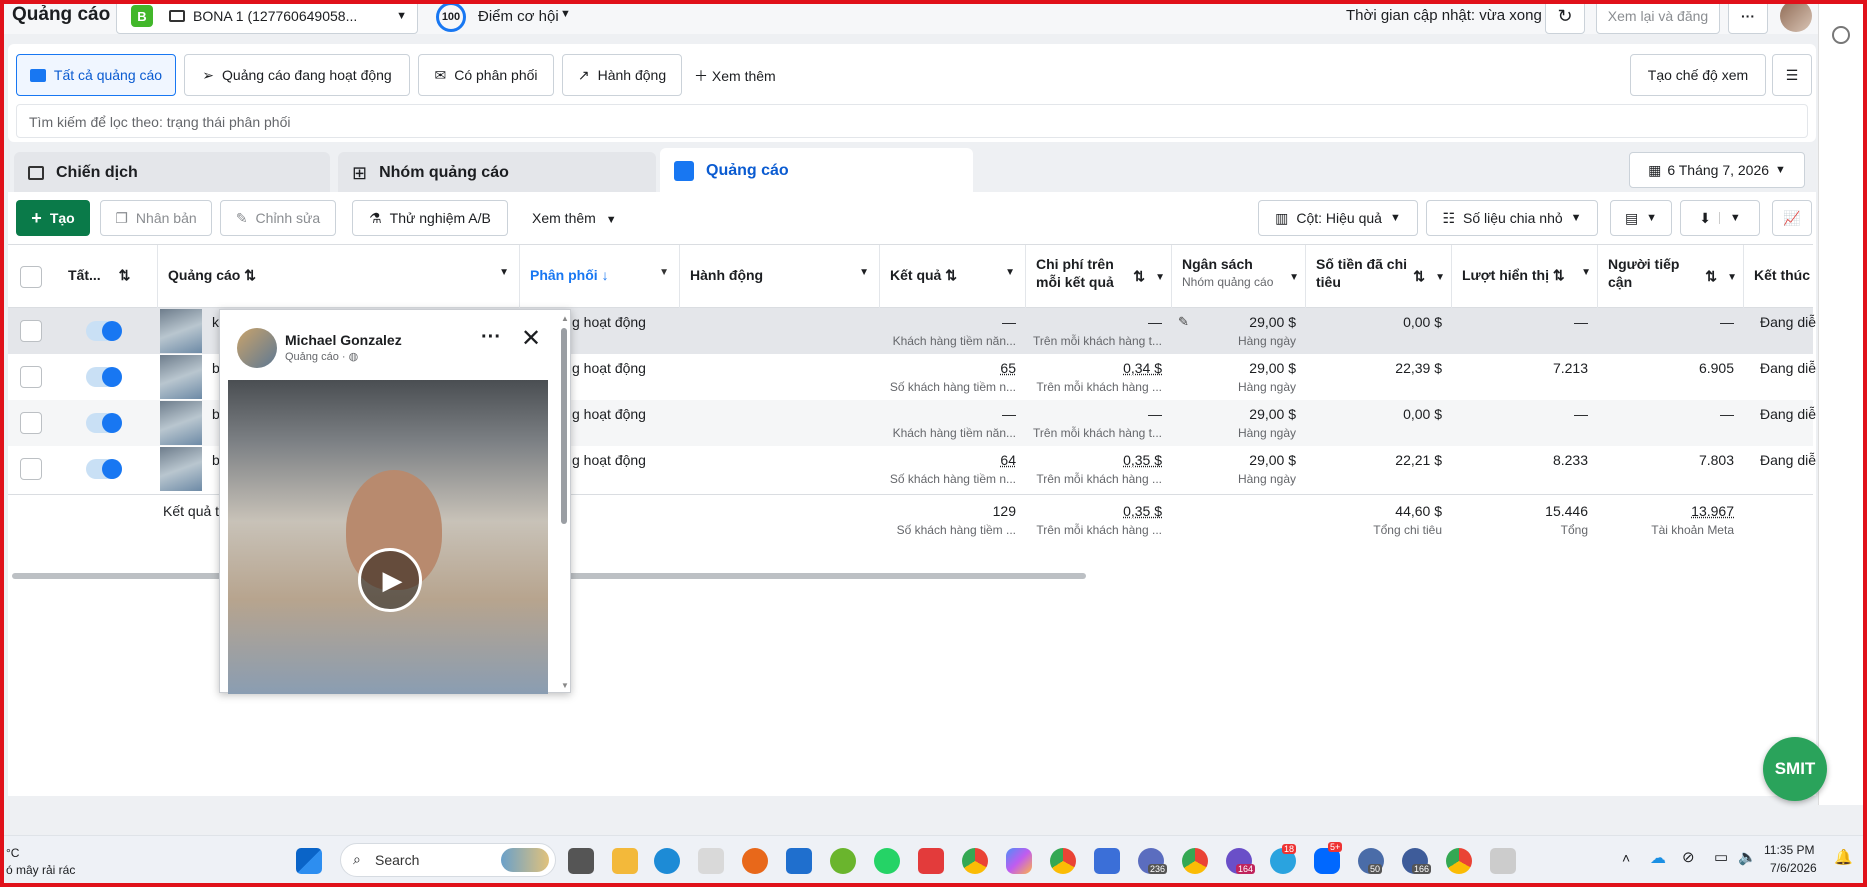 Image resolution: width=1867 pixels, height=887 pixels. What do you see at coordinates (1796, 16) in the screenshot?
I see `avatar` at bounding box center [1796, 16].